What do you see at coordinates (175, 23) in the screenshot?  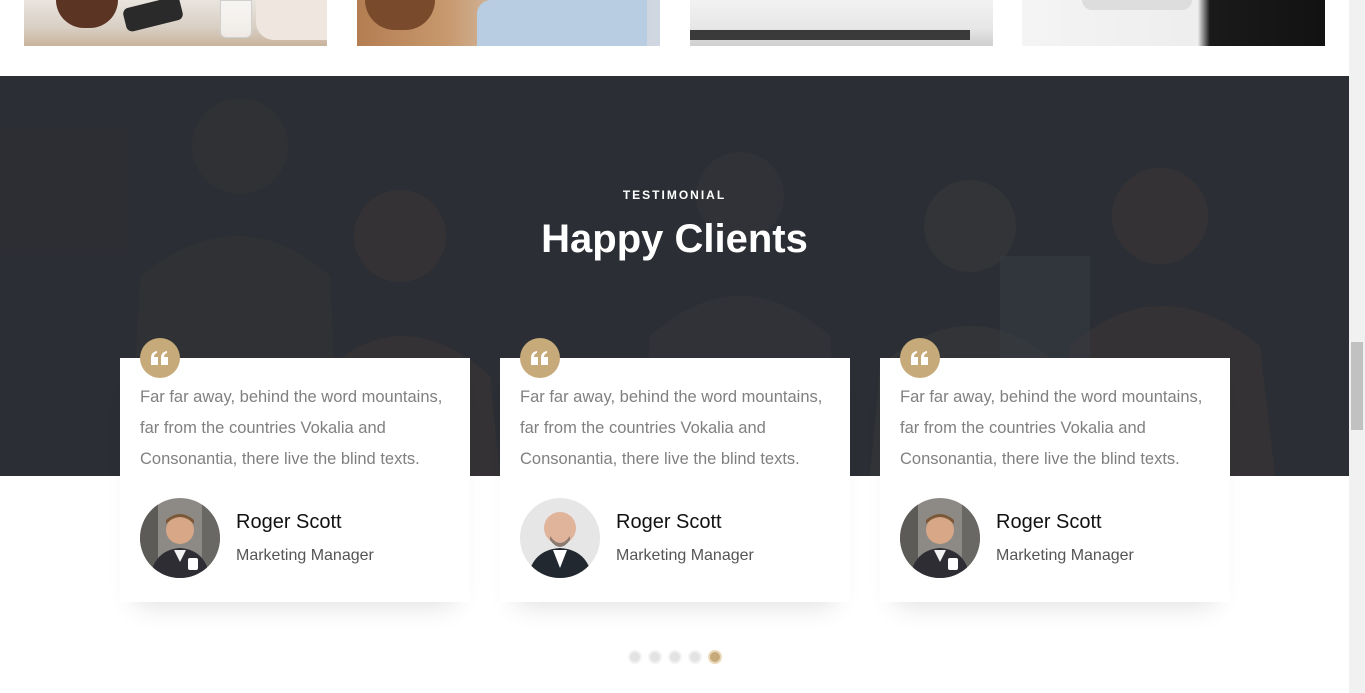 I see `gallery-image-gavel` at bounding box center [175, 23].